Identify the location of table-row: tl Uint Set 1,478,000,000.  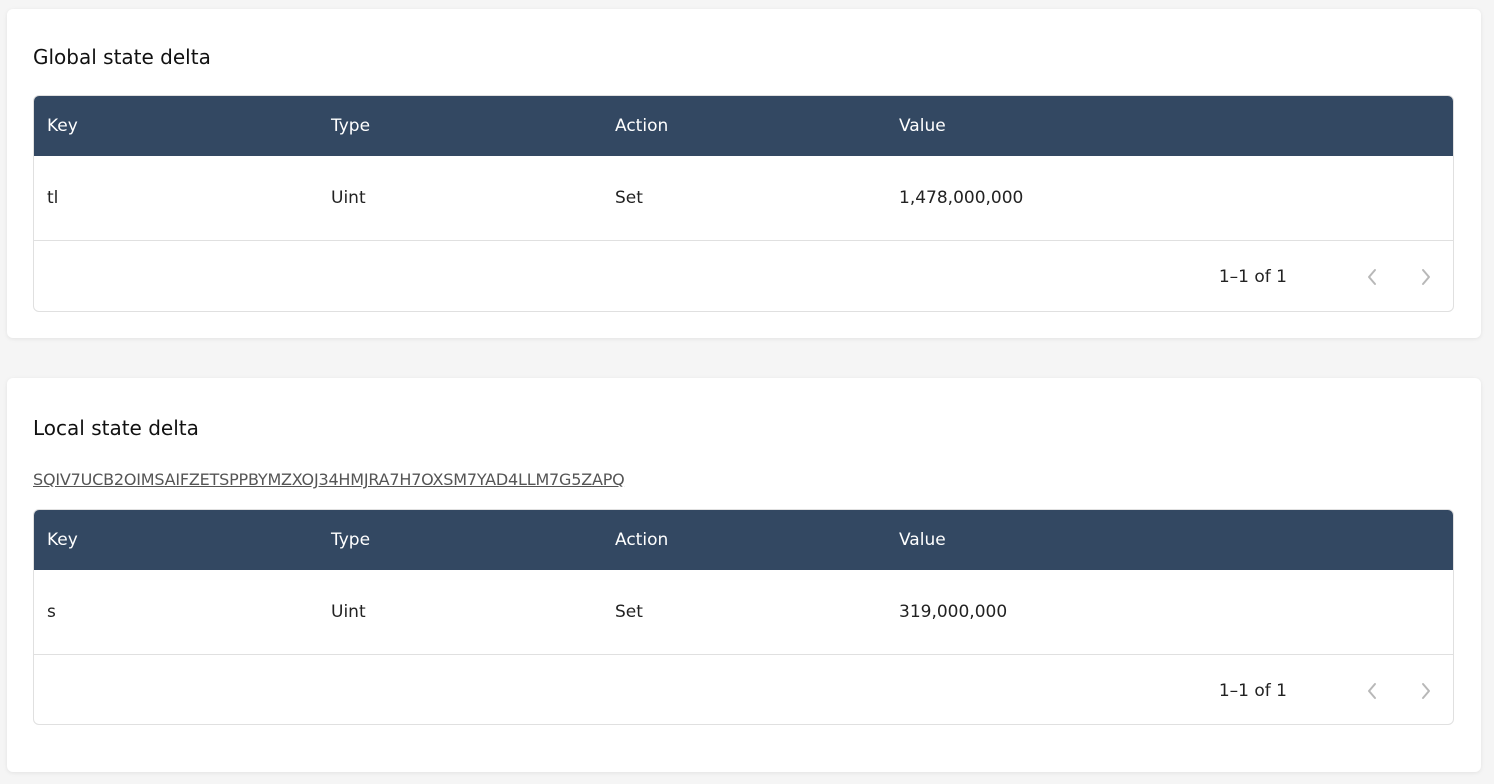
(743, 198).